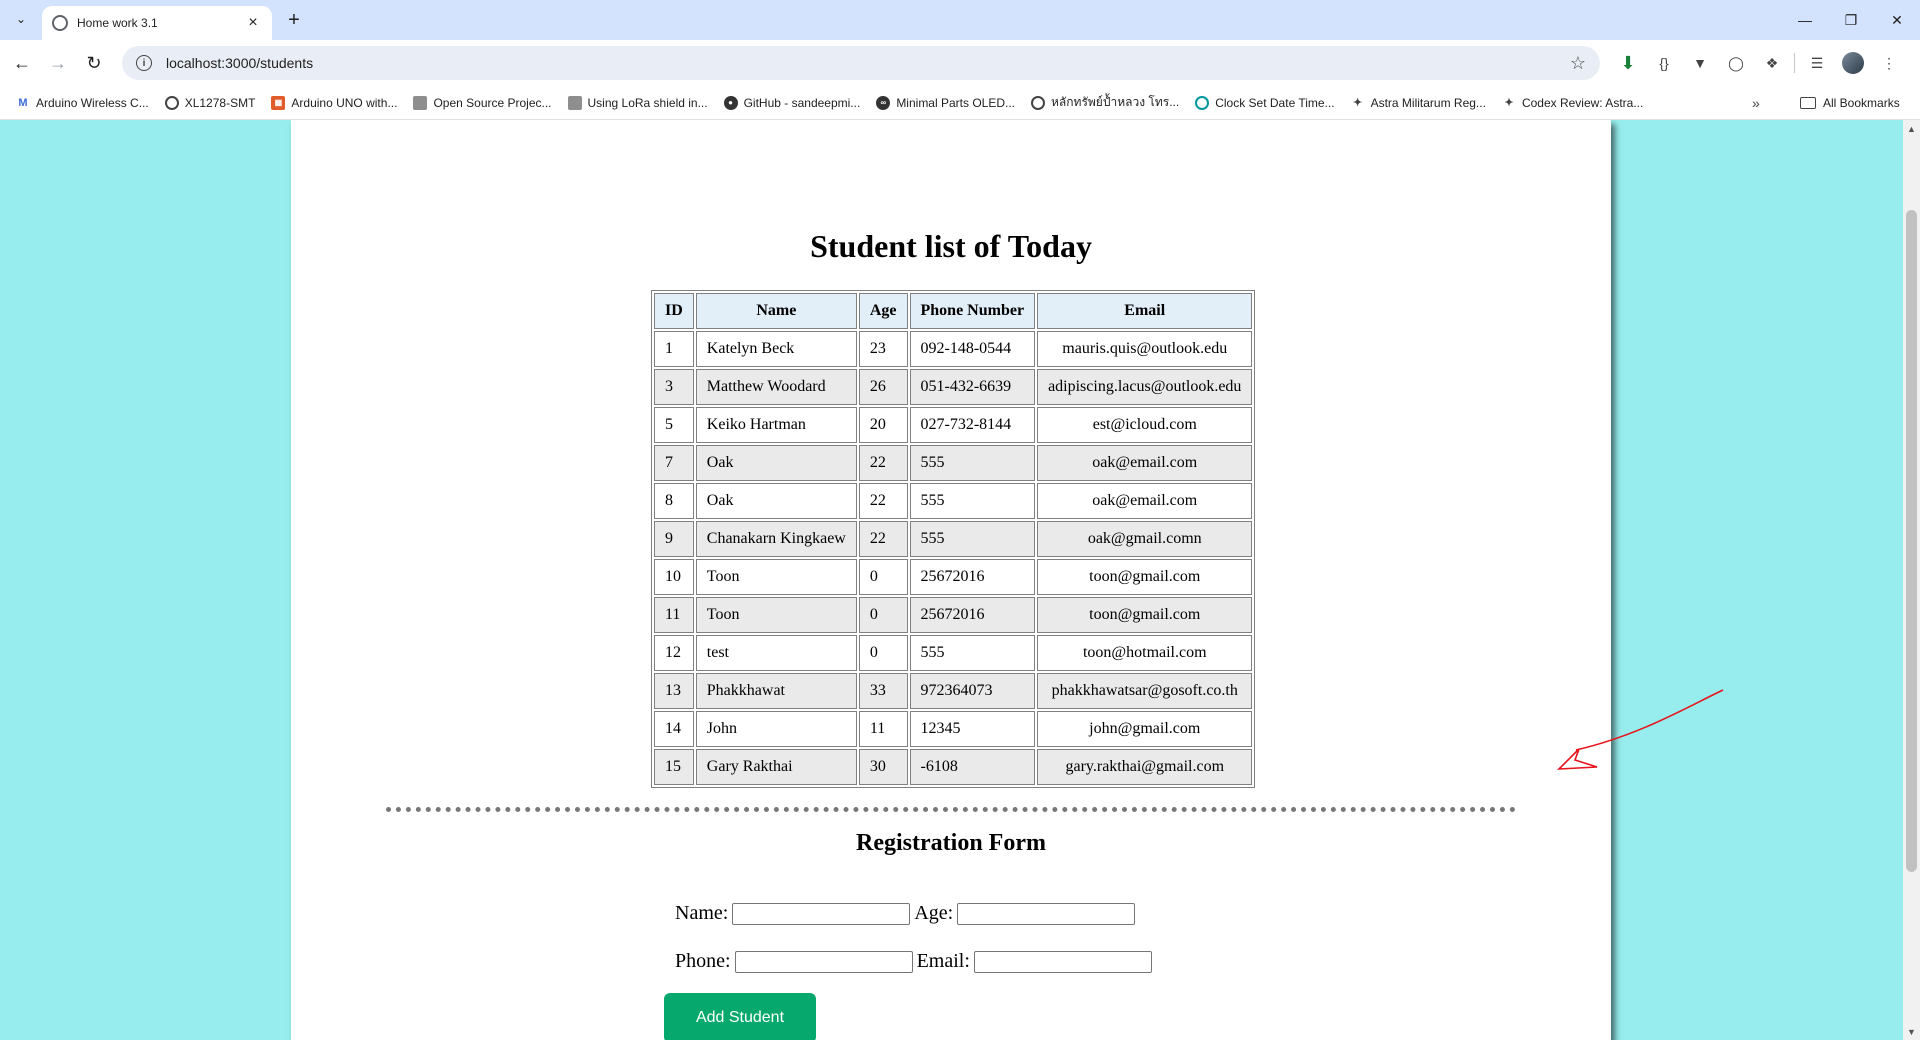 This screenshot has width=1920, height=1040. Describe the element at coordinates (144, 63) in the screenshot. I see `site-info-icon: i` at that location.